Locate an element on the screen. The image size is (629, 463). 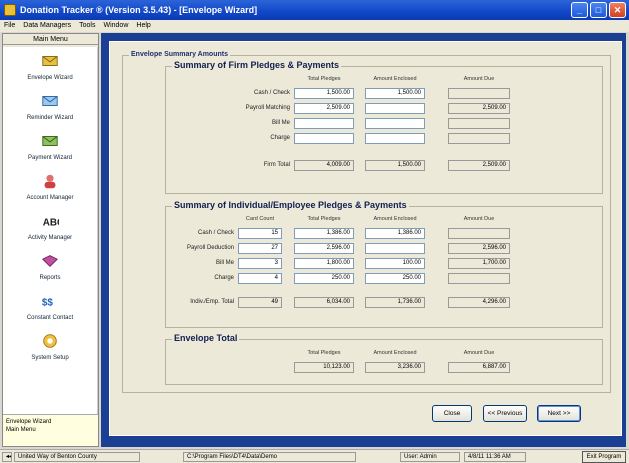
sidebar-footer-line2: Main Menu is located at coordinates (21, 430).